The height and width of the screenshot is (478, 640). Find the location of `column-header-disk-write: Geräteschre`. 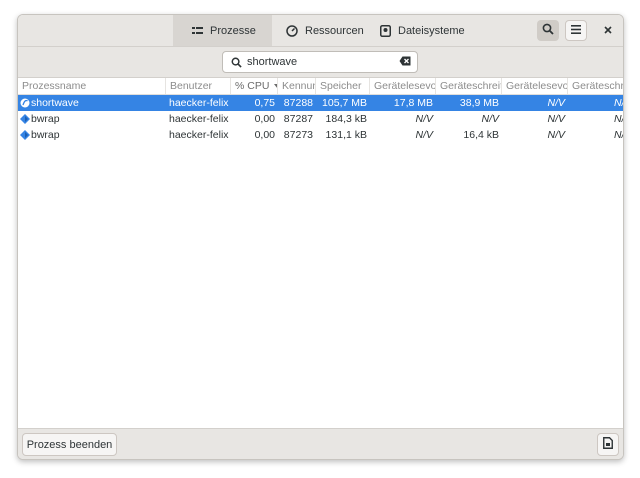

column-header-disk-write: Geräteschre is located at coordinates (595, 86).